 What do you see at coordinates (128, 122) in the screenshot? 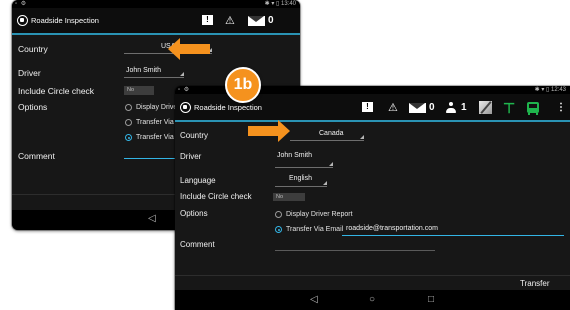
I see `web-service-radio` at bounding box center [128, 122].